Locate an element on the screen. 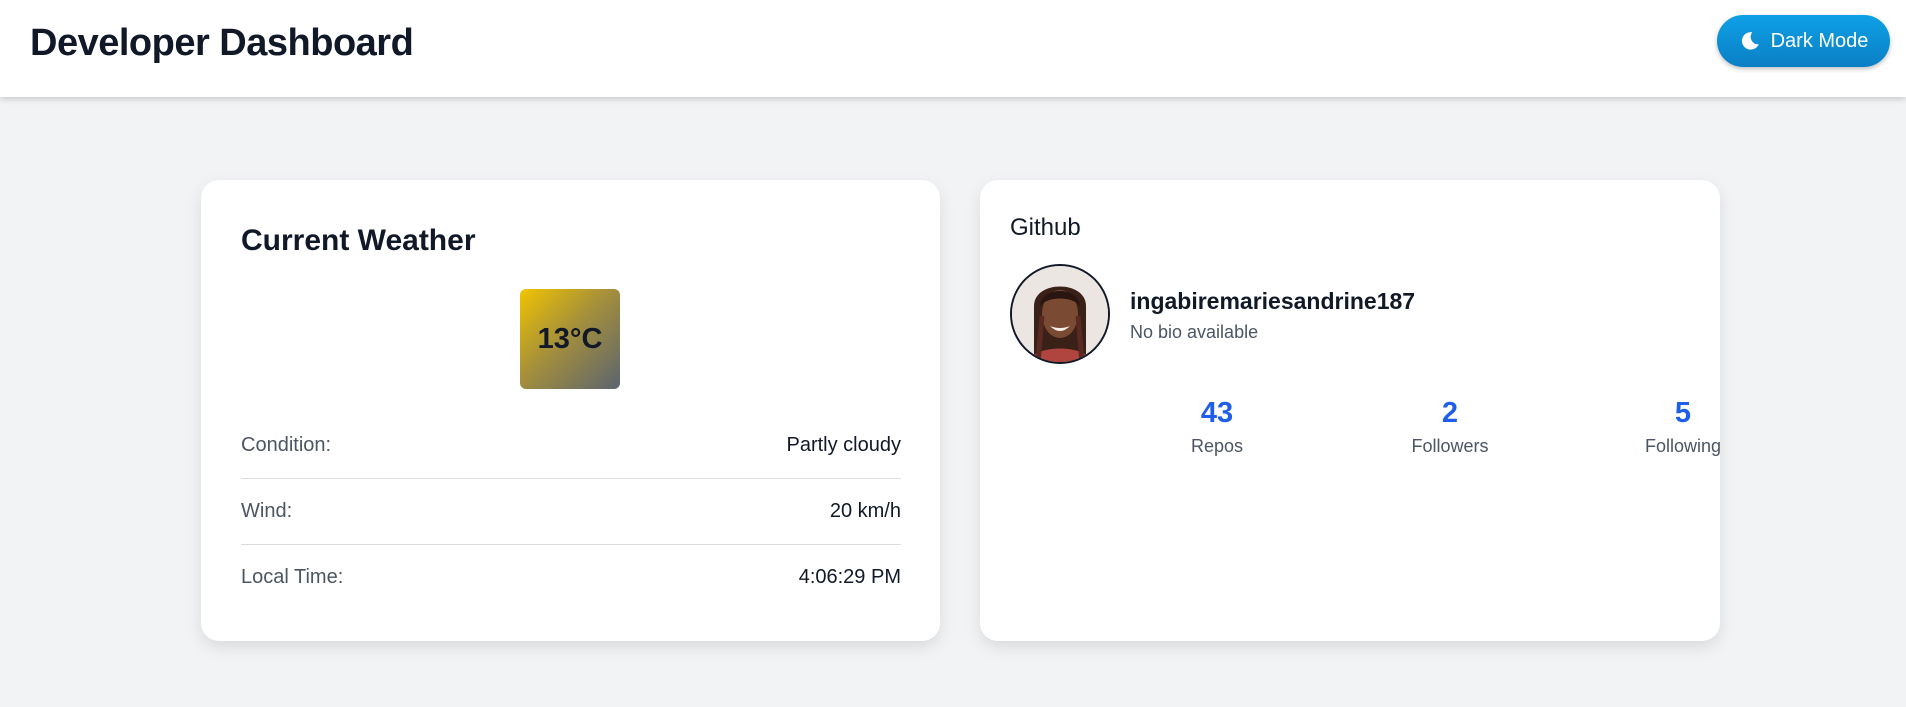 The image size is (1906, 707). stat-followers-value: 2 is located at coordinates (1450, 413).